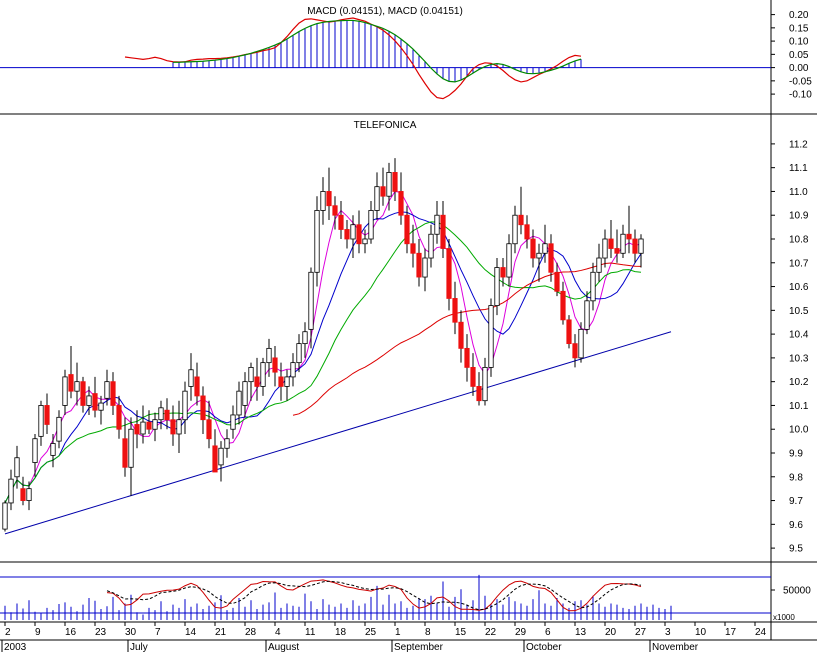  I want to click on macd-ytick-label: 0.20, so click(799, 15).